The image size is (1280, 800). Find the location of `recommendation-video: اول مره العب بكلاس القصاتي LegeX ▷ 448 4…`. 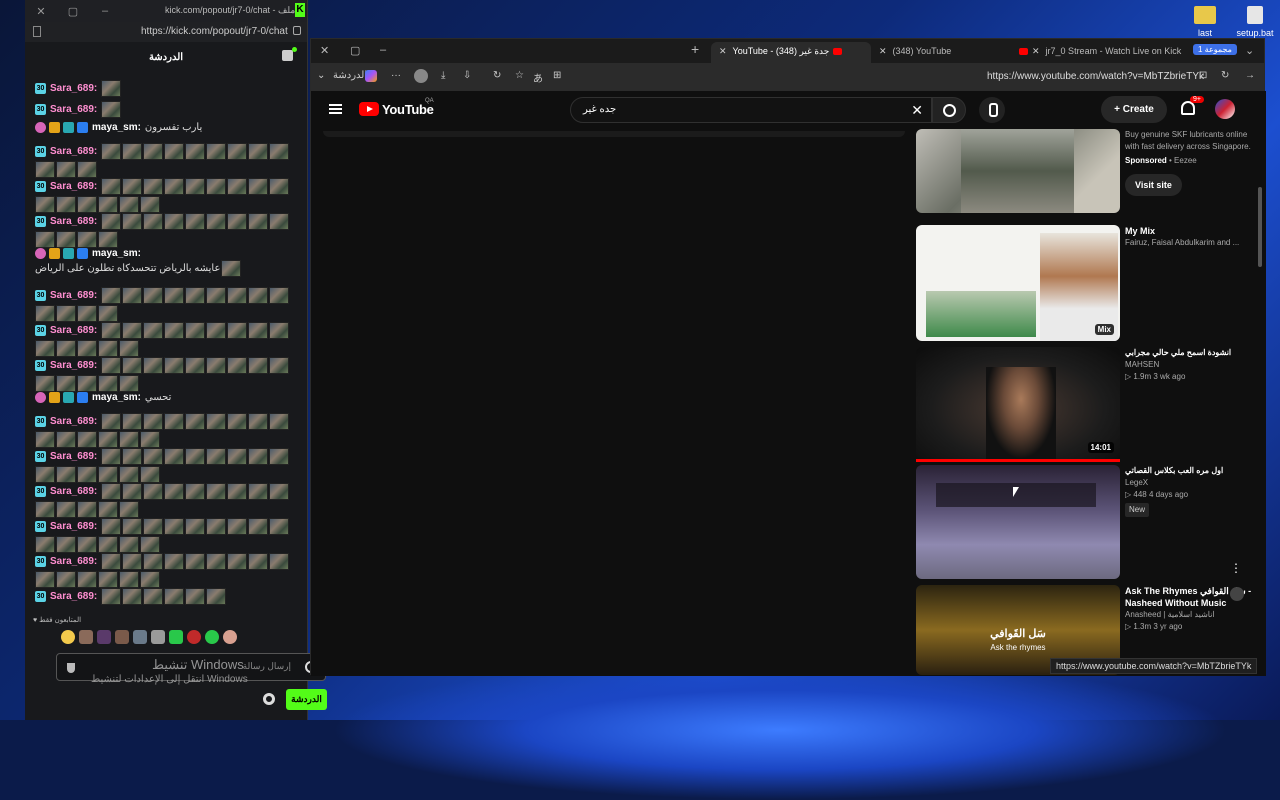

recommendation-video: اول مره العب بكلاس القصاتي LegeX ▷ 448 4… is located at coordinates (1086, 522).